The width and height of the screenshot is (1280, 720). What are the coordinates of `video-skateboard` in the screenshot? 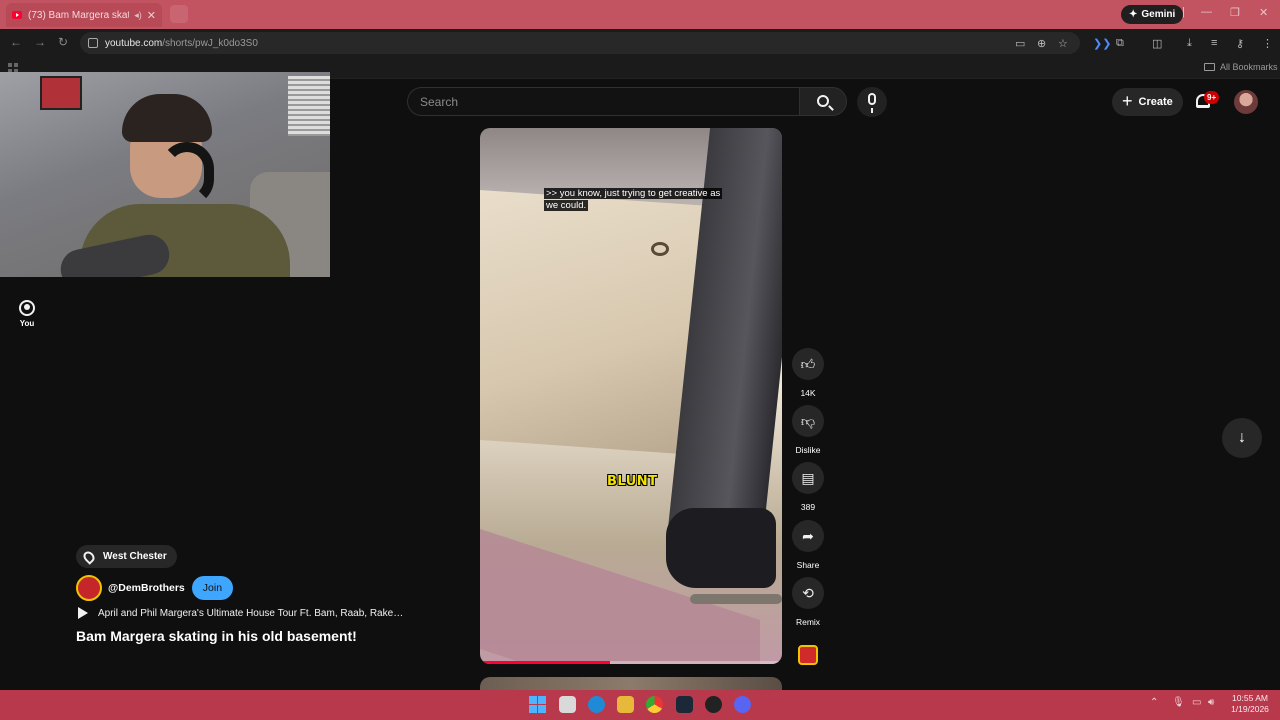 It's located at (736, 599).